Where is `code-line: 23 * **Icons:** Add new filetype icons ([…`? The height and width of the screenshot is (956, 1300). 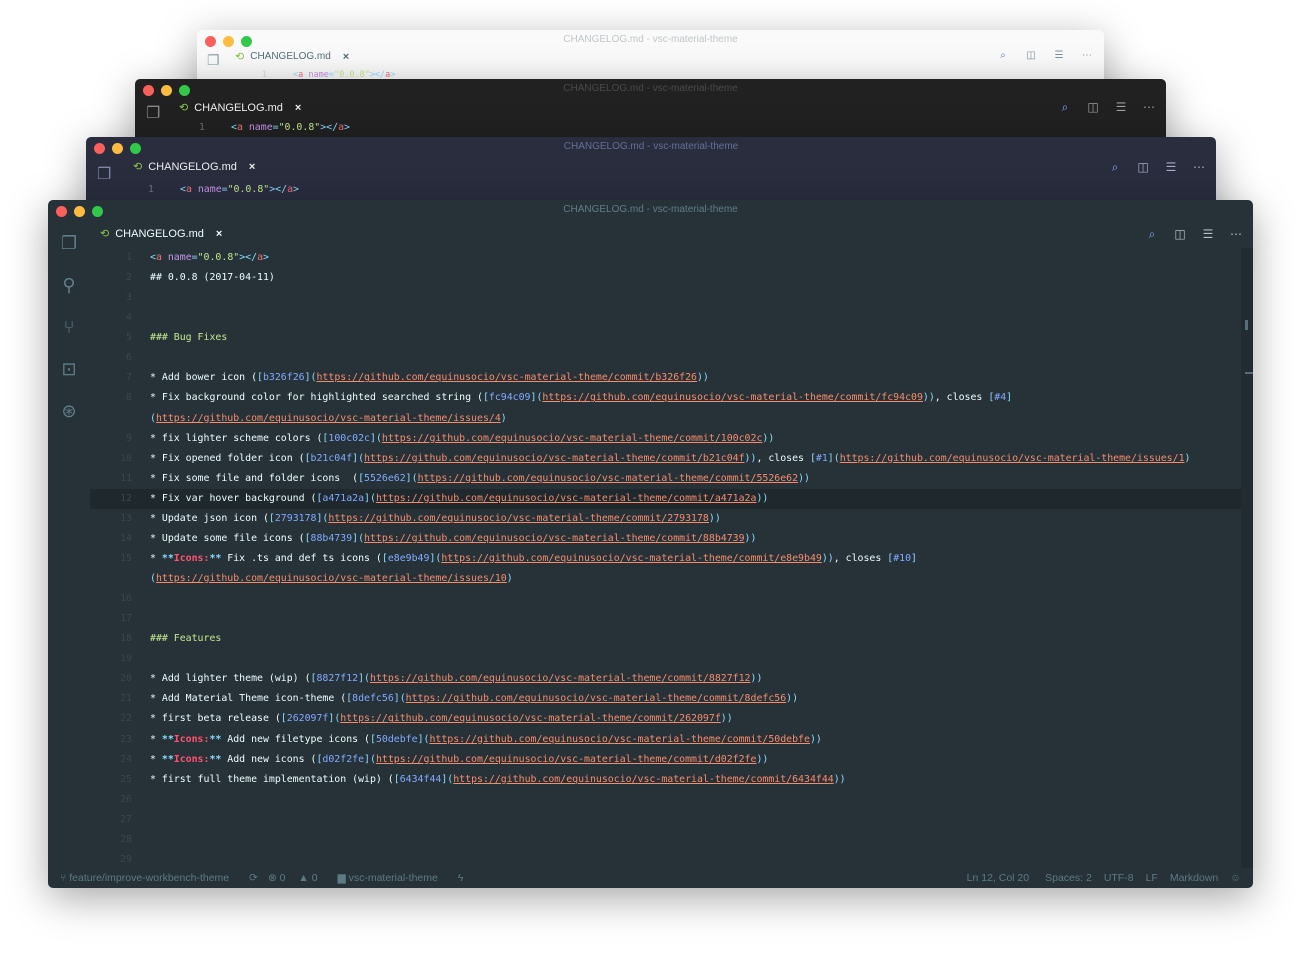
code-line: 23 * **Icons:** Add new filetype icons ([… is located at coordinates (671, 740).